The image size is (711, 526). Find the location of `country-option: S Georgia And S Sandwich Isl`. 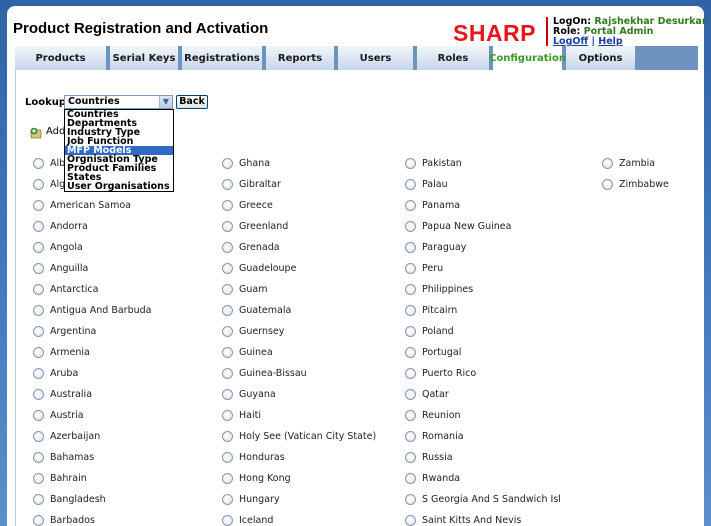

country-option: S Georgia And S Sandwich Isl is located at coordinates (483, 499).